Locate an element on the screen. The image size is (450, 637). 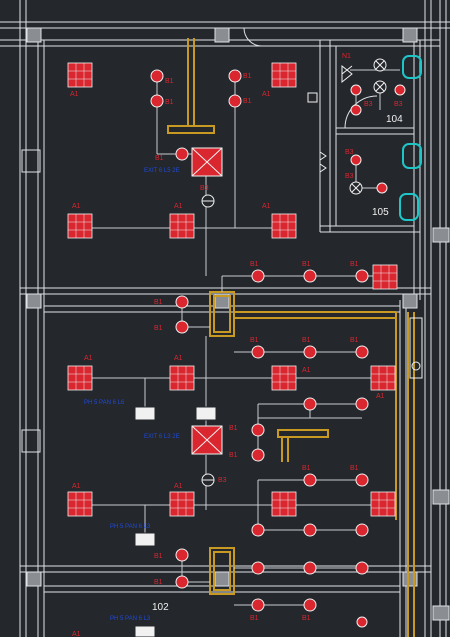
emergency-note: EXIT 6 L3 2E is located at coordinates (162, 437).